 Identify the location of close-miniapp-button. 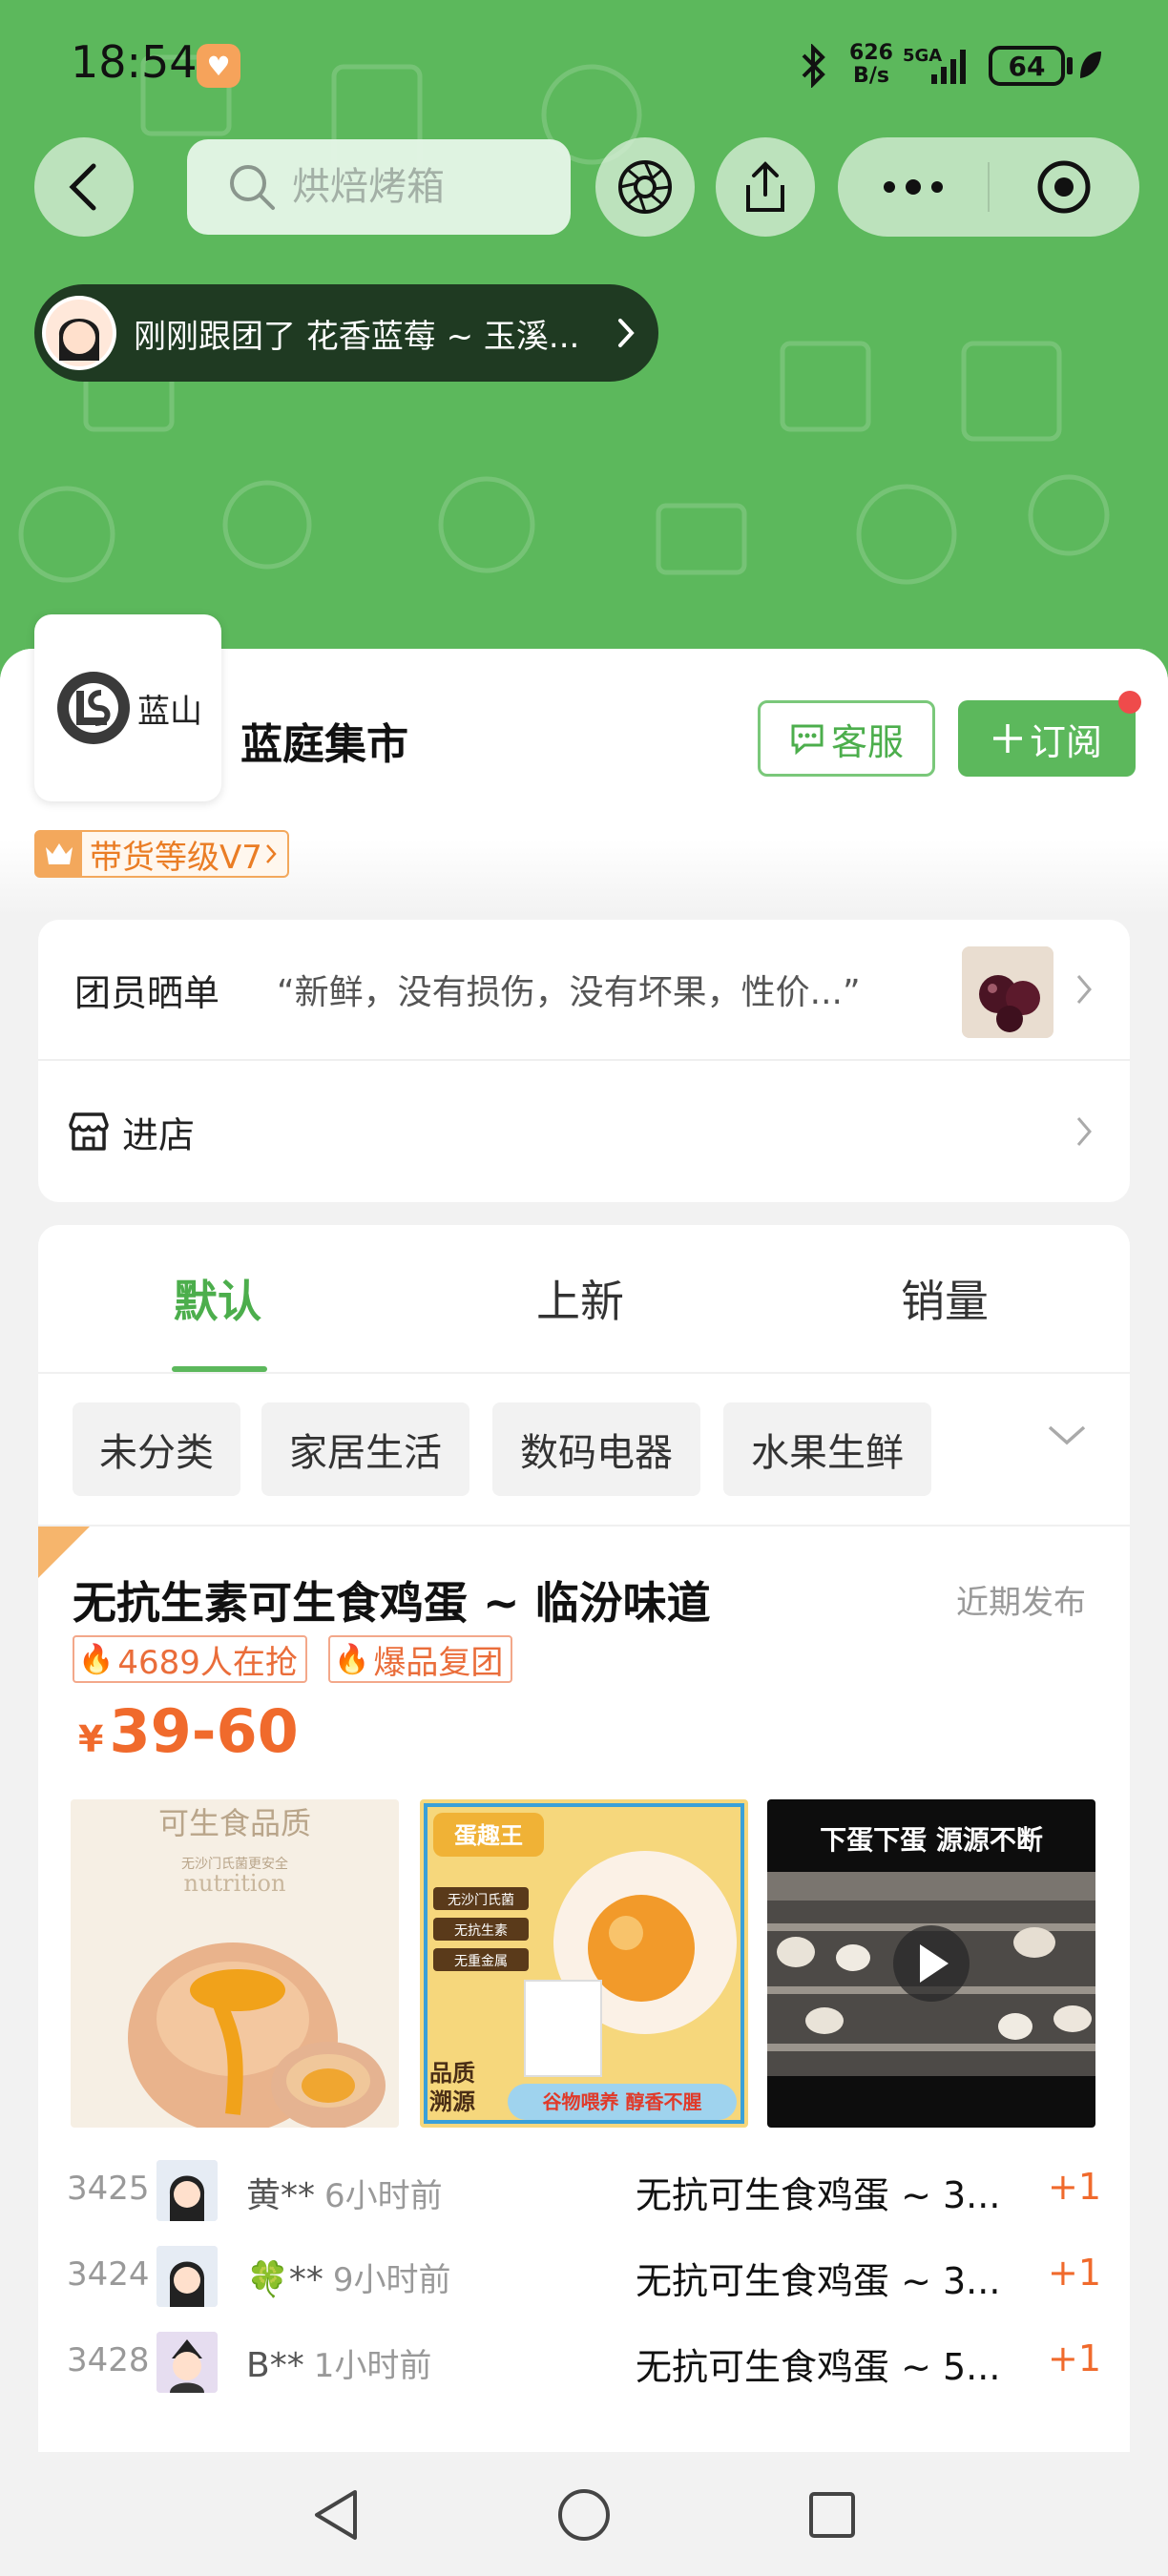
(1064, 187).